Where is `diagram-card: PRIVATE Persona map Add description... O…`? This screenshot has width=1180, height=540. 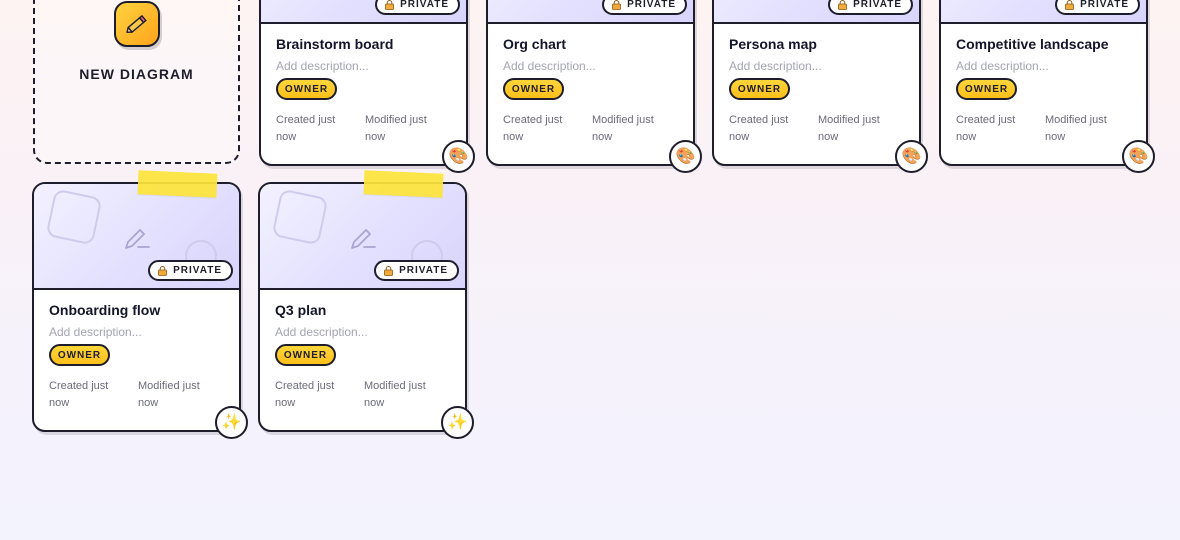
diagram-card: PRIVATE Persona map Add description... O… is located at coordinates (820, 86).